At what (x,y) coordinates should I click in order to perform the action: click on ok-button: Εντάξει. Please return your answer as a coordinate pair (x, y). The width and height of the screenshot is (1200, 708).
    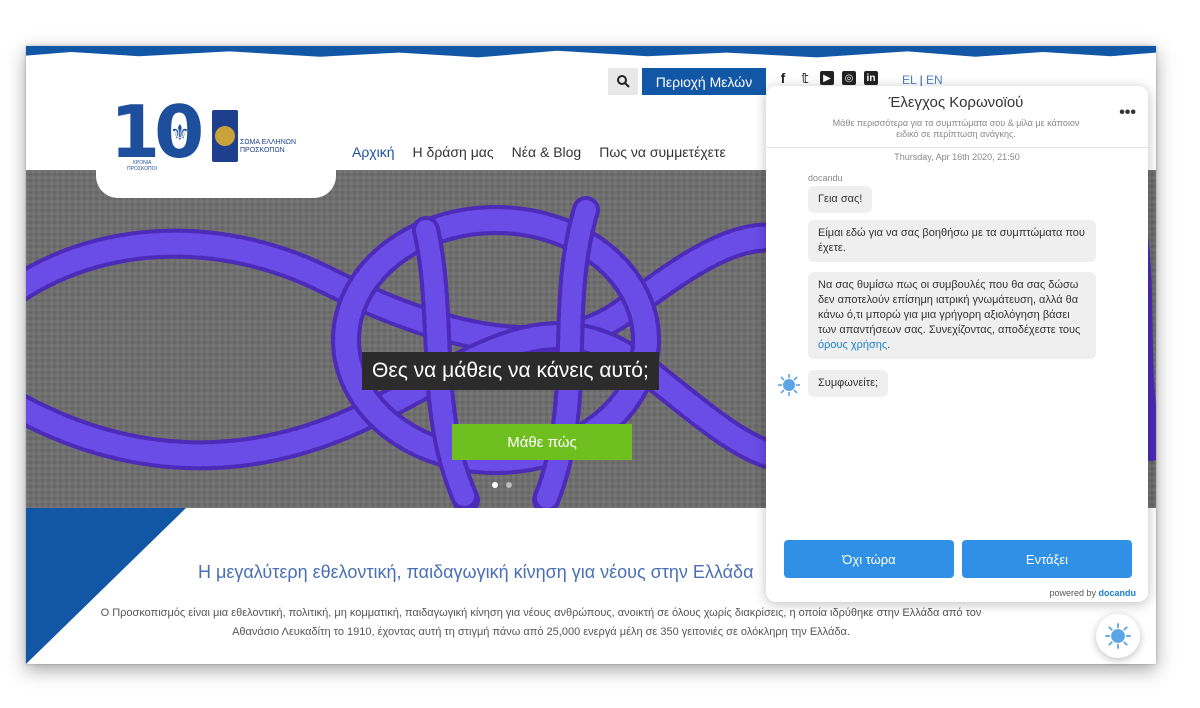
    Looking at the image, I should click on (1047, 559).